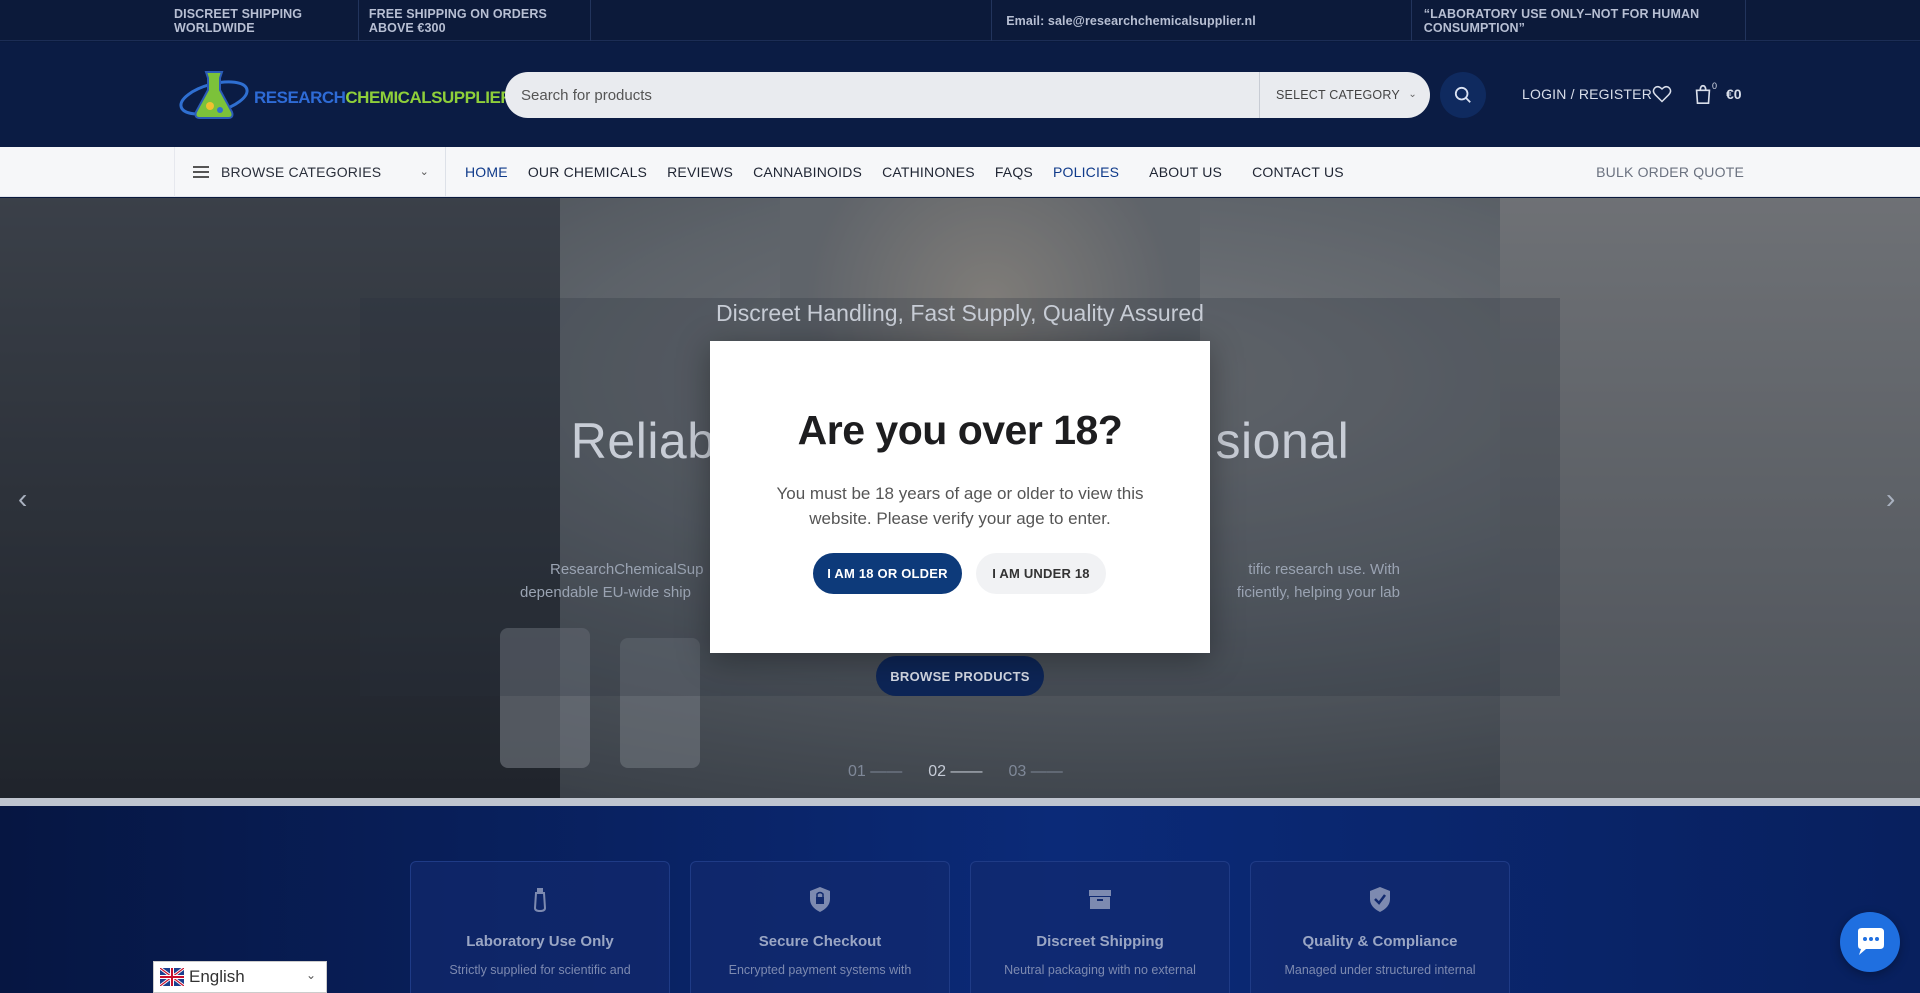 This screenshot has width=1920, height=993. I want to click on uk-flag-icon, so click(172, 977).